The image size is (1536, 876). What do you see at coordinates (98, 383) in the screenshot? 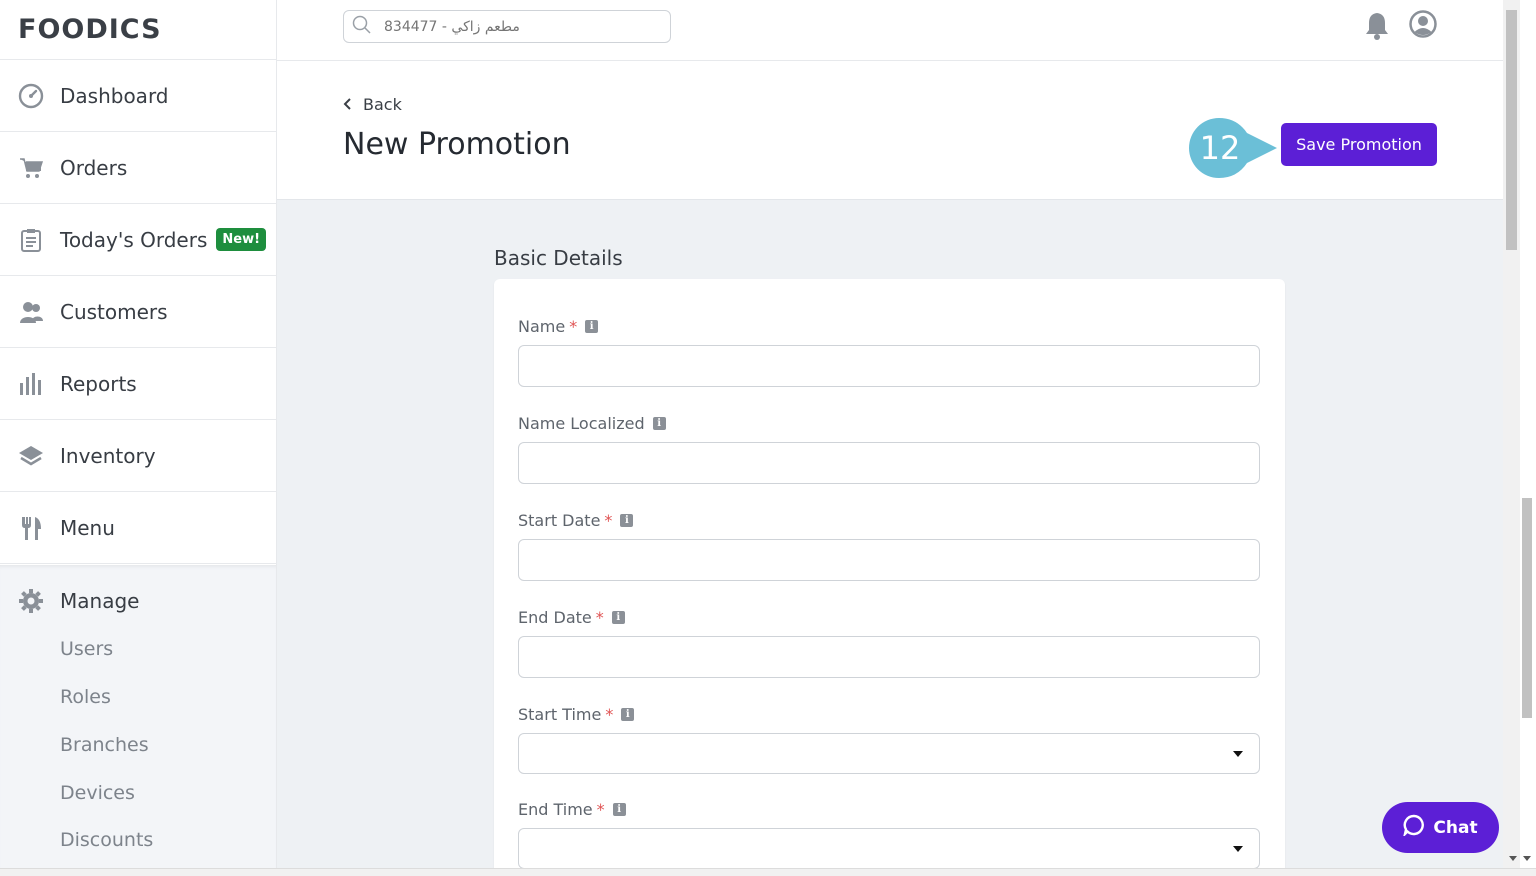
I see `sidebar-item-label: Reports` at bounding box center [98, 383].